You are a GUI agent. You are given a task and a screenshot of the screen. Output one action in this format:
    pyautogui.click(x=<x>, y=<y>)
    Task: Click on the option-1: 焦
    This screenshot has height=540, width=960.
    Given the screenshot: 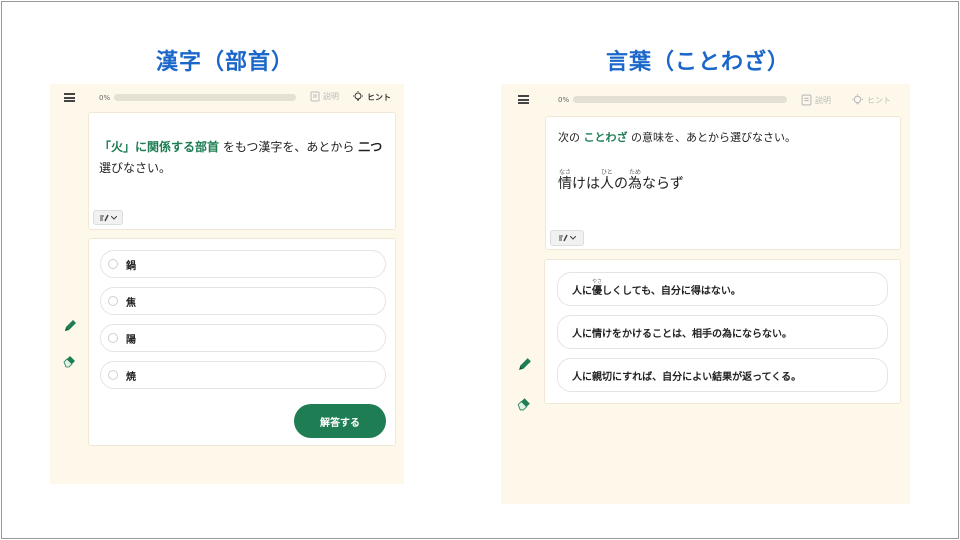 What is the action you would take?
    pyautogui.click(x=243, y=301)
    